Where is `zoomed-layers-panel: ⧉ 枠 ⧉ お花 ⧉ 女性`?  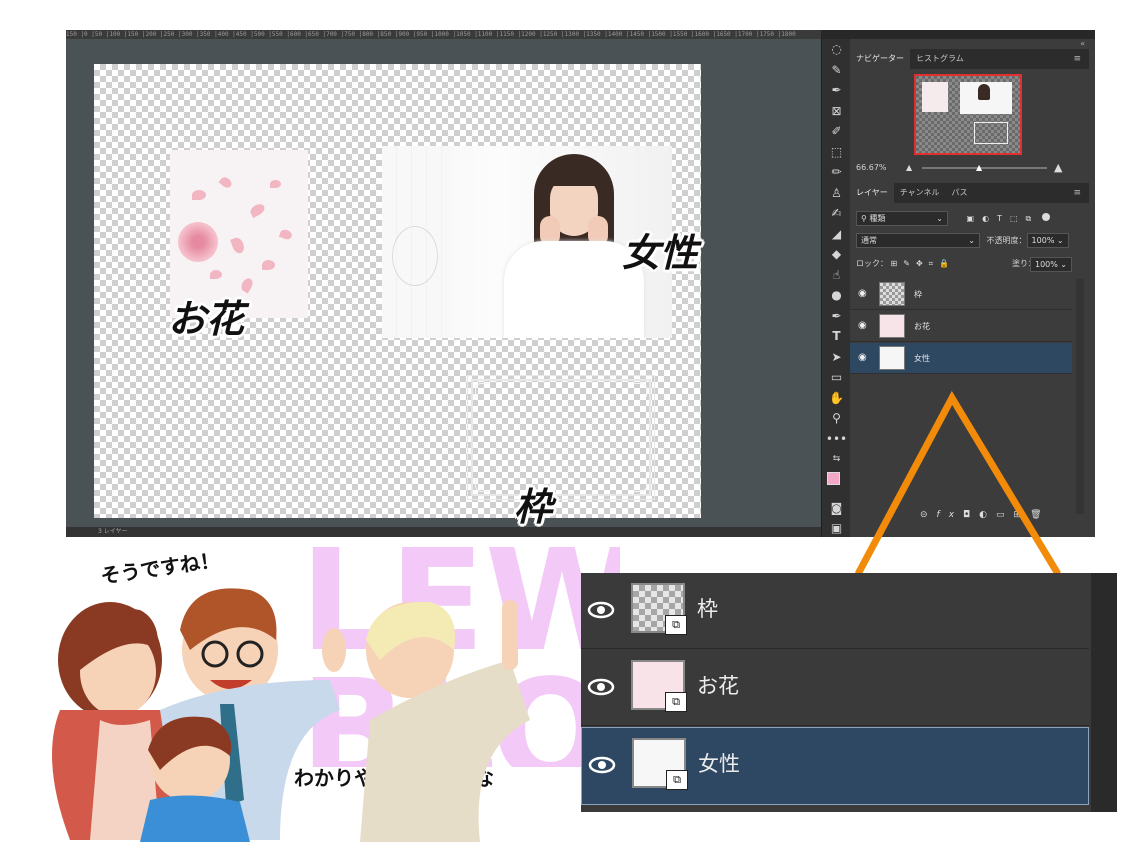
zoomed-layers-panel: ⧉ 枠 ⧉ お花 ⧉ 女性 is located at coordinates (849, 692).